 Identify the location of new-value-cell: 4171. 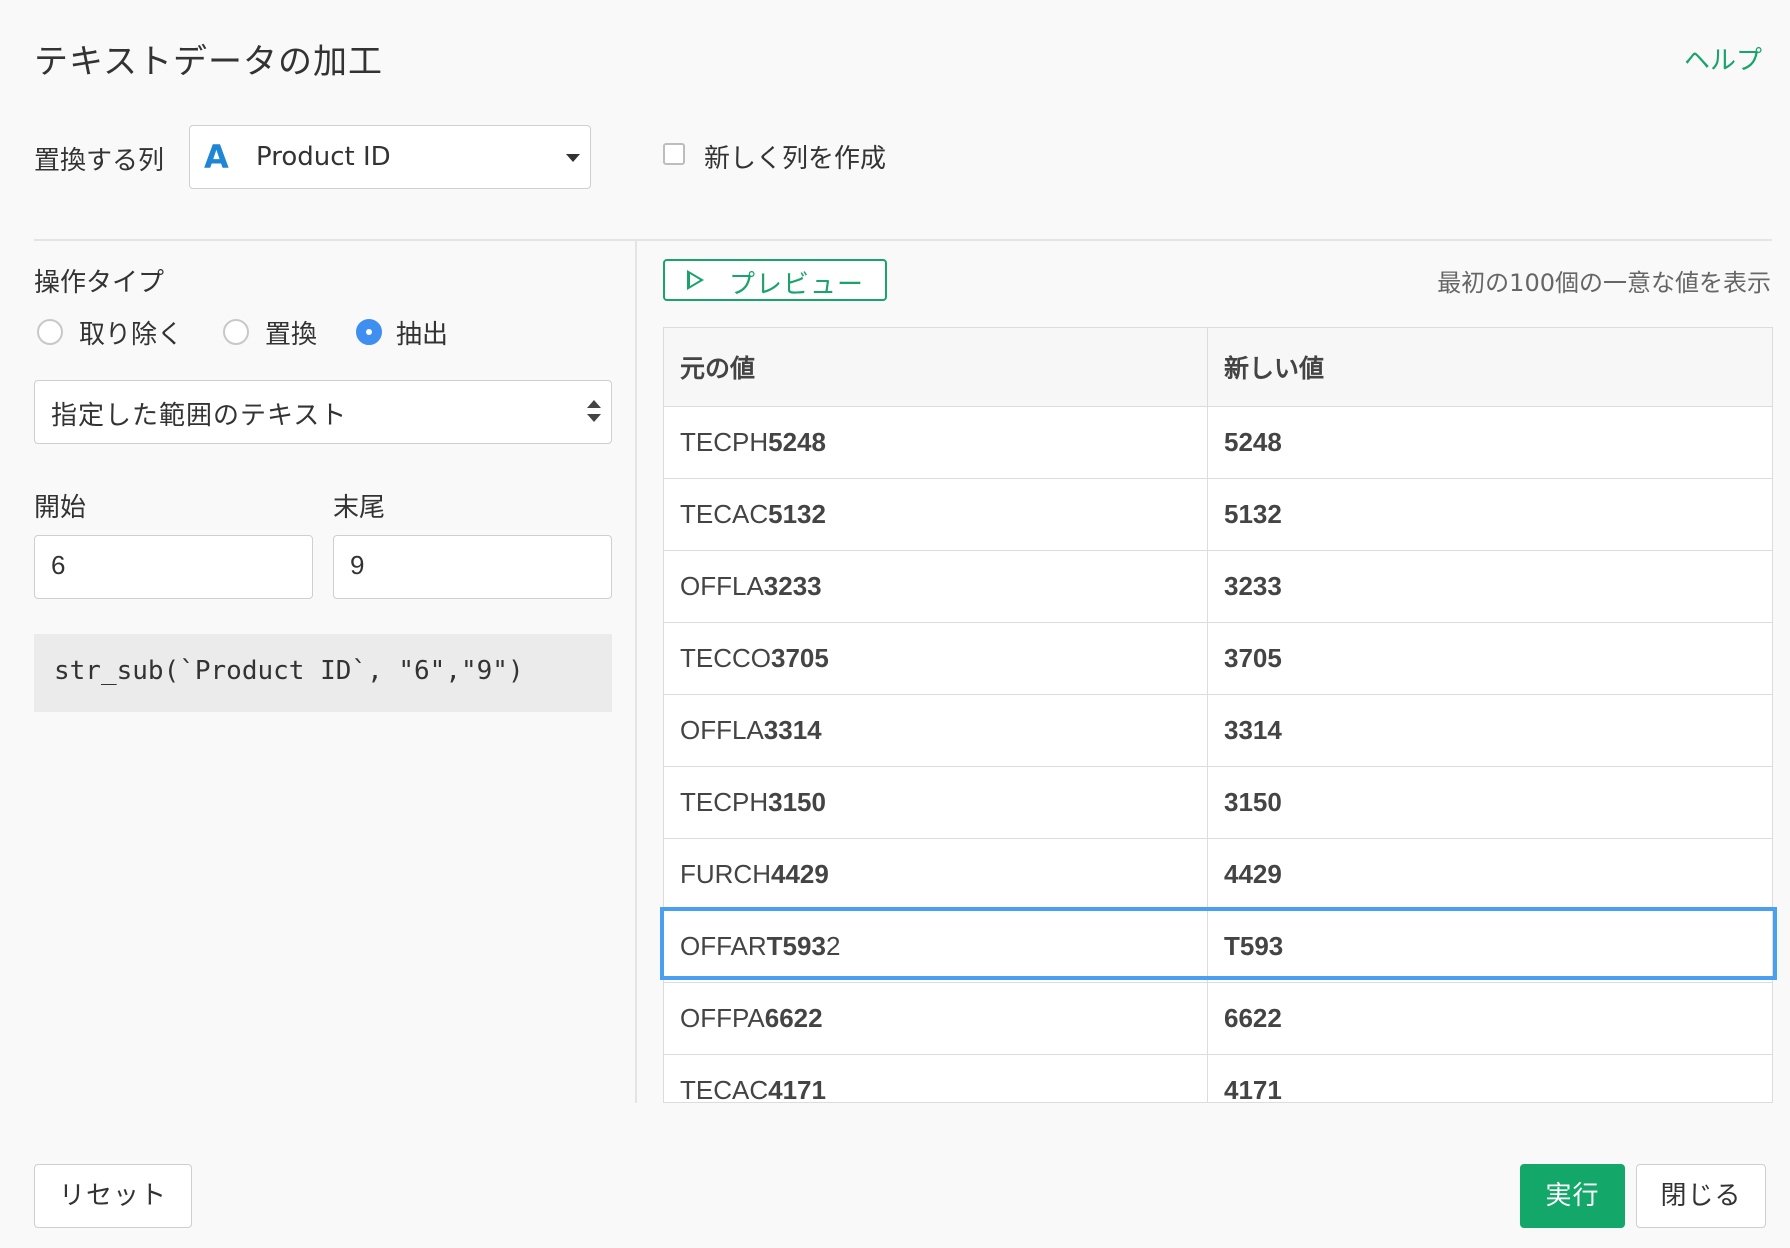
(1489, 1078).